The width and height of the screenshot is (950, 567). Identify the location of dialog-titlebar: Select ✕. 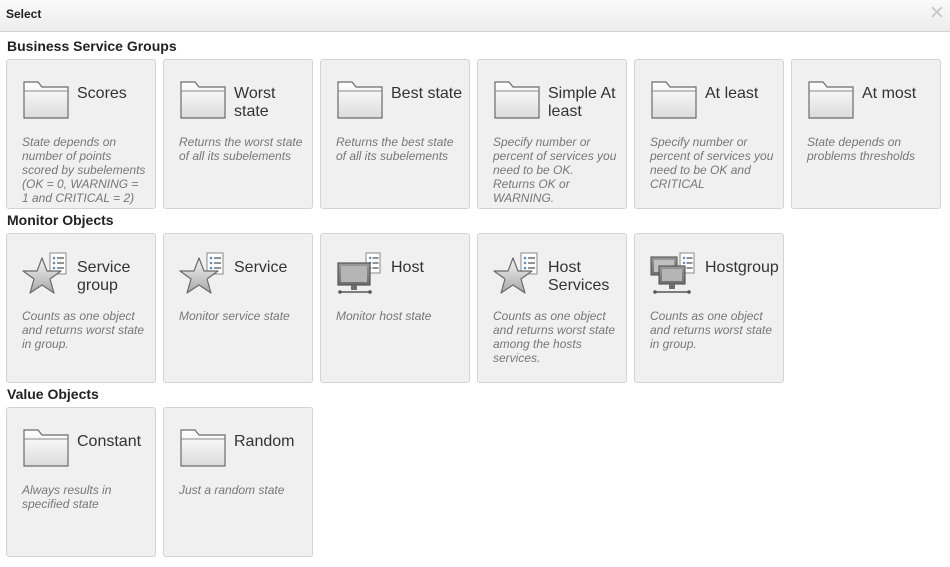
(475, 16).